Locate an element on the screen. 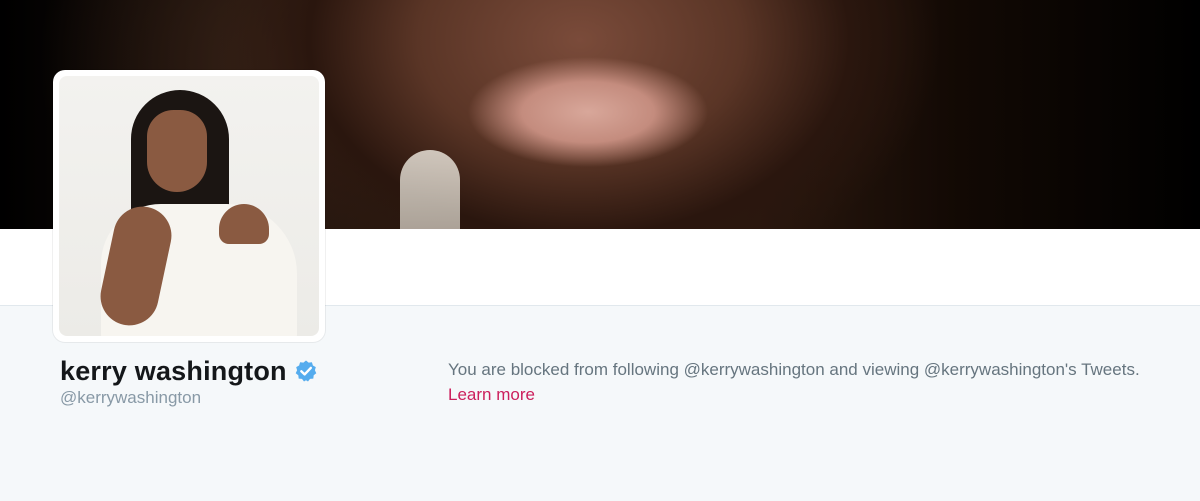 The height and width of the screenshot is (501, 1200). profile-name-row: kerry washington is located at coordinates (189, 371).